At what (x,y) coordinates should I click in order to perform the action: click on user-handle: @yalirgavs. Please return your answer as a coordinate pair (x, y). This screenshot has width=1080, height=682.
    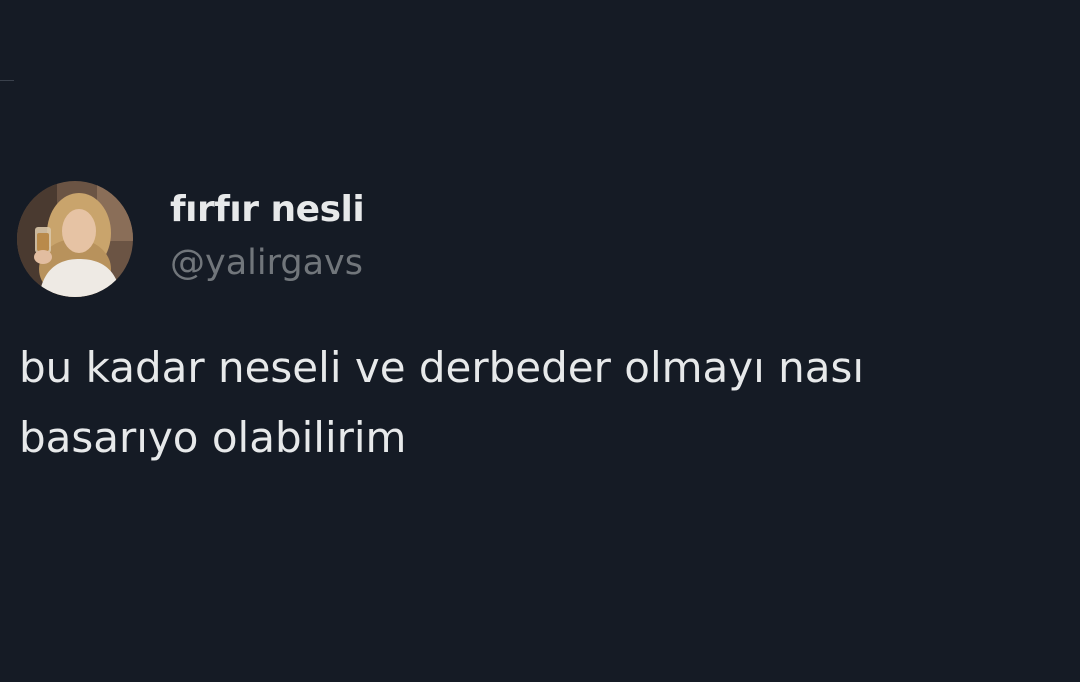
    Looking at the image, I should click on (266, 263).